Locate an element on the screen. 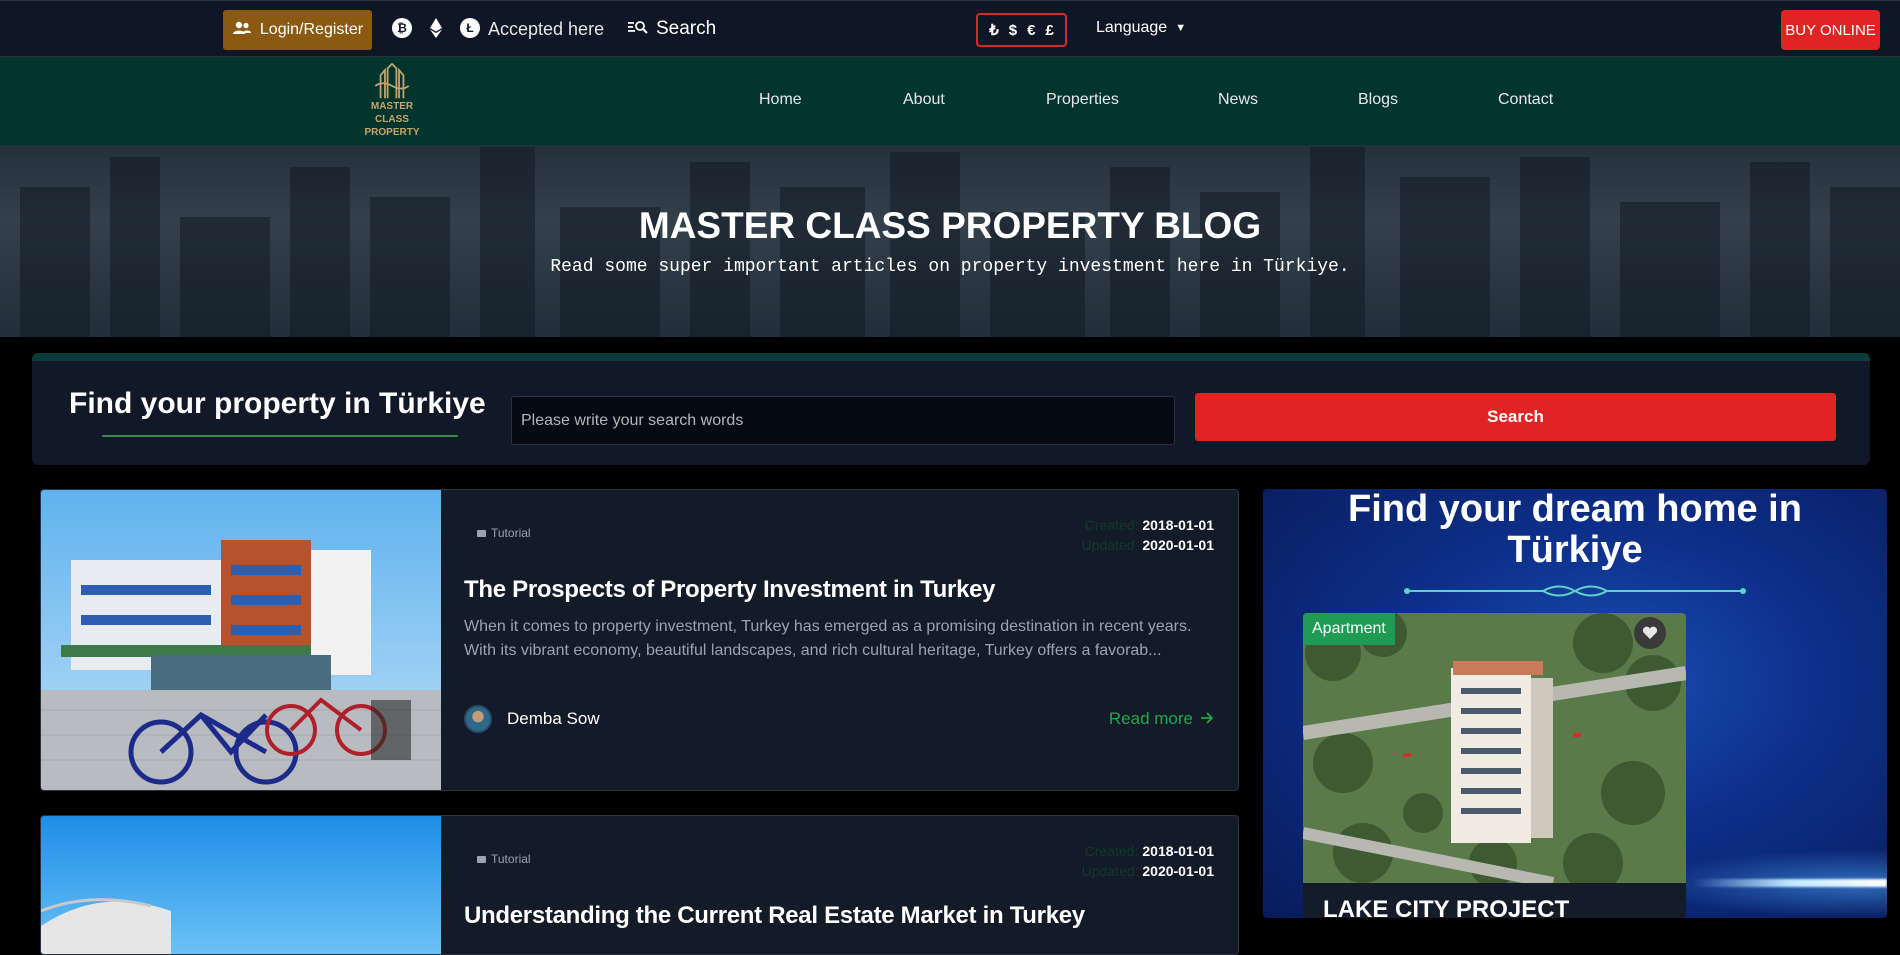  light-streak is located at coordinates (1790, 883).